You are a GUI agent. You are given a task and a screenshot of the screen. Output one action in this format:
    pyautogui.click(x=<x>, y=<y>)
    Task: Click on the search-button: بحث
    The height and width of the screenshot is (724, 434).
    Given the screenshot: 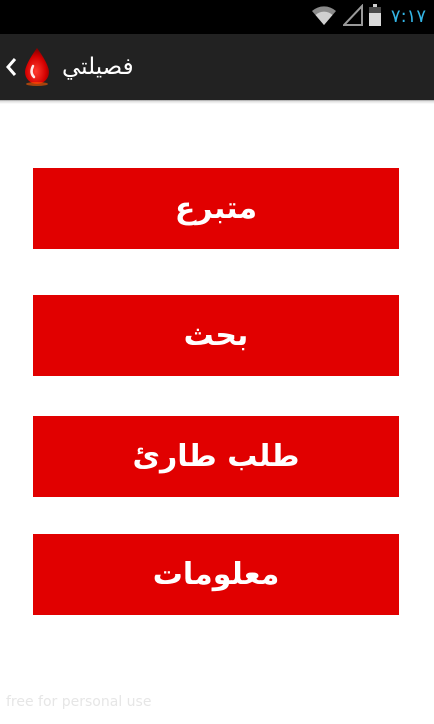 What is the action you would take?
    pyautogui.click(x=216, y=335)
    